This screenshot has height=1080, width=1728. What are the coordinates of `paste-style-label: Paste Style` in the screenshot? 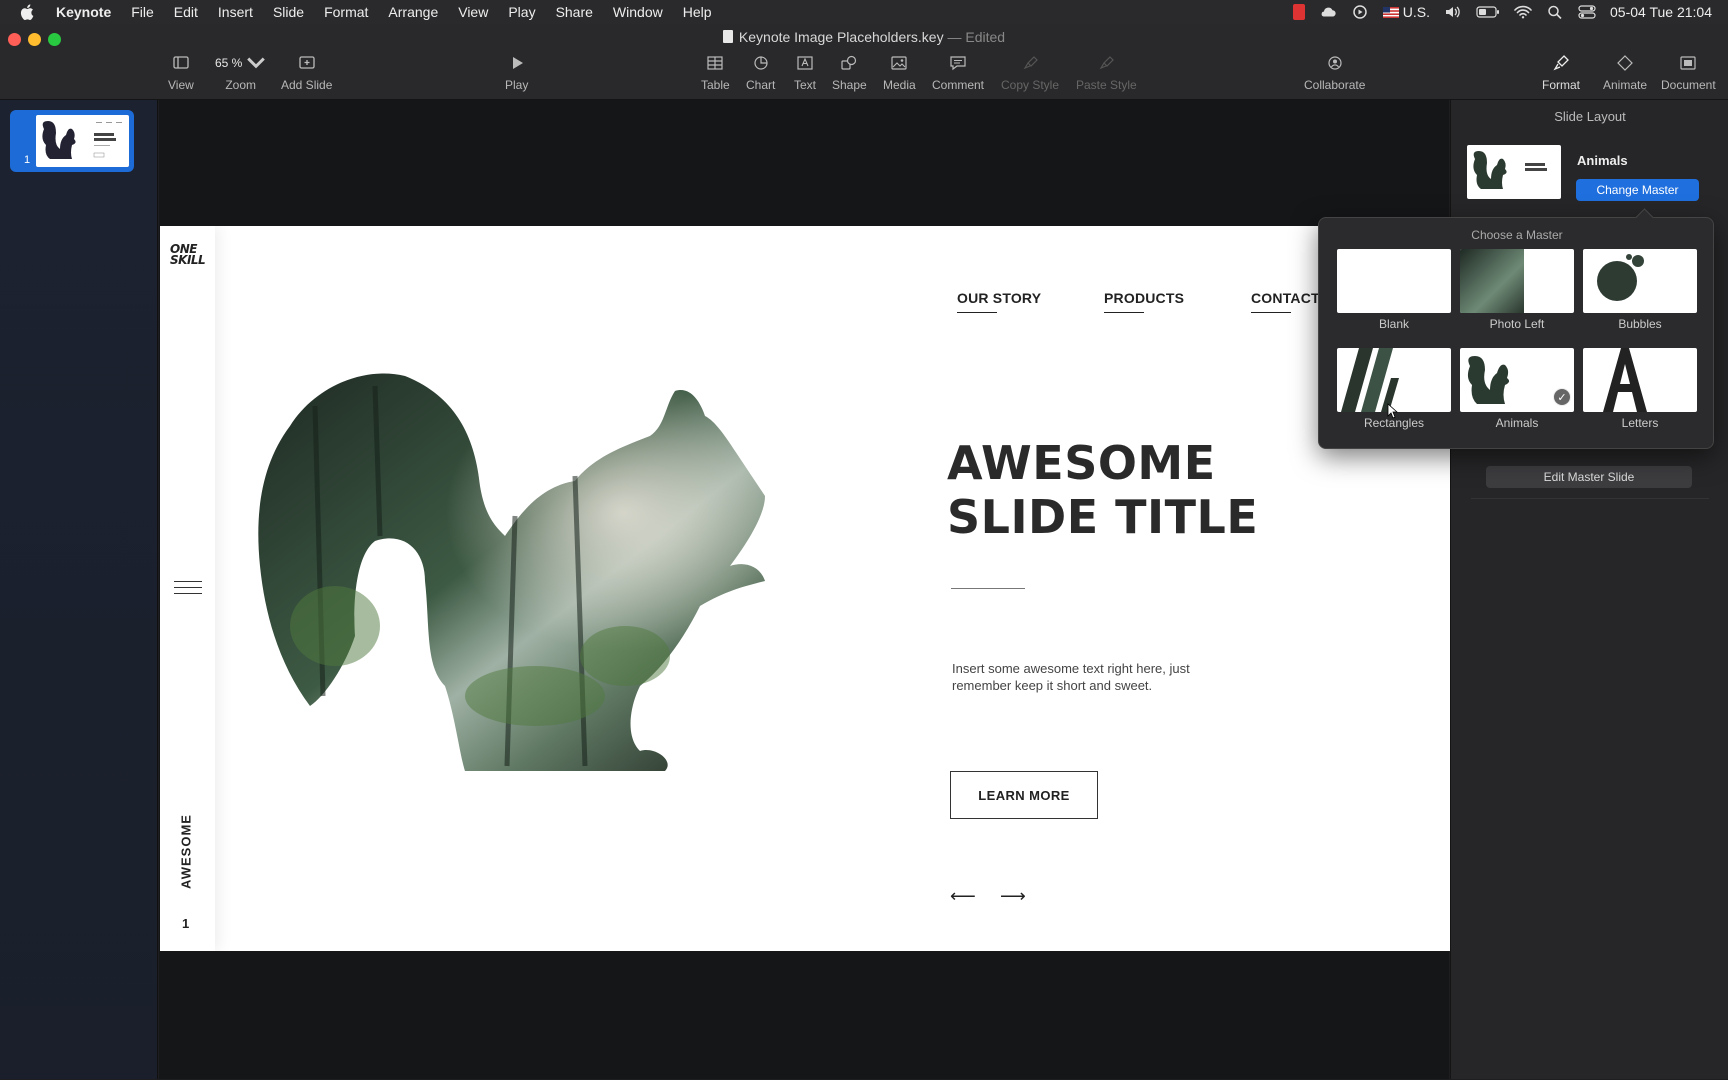 It's located at (1106, 85).